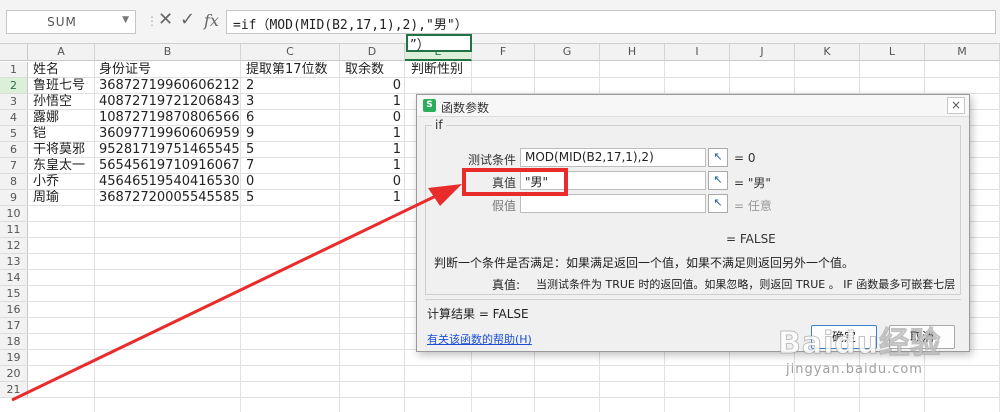 Image resolution: width=1000 pixels, height=412 pixels. Describe the element at coordinates (291, 118) in the screenshot. I see `cell-digit: 6` at that location.